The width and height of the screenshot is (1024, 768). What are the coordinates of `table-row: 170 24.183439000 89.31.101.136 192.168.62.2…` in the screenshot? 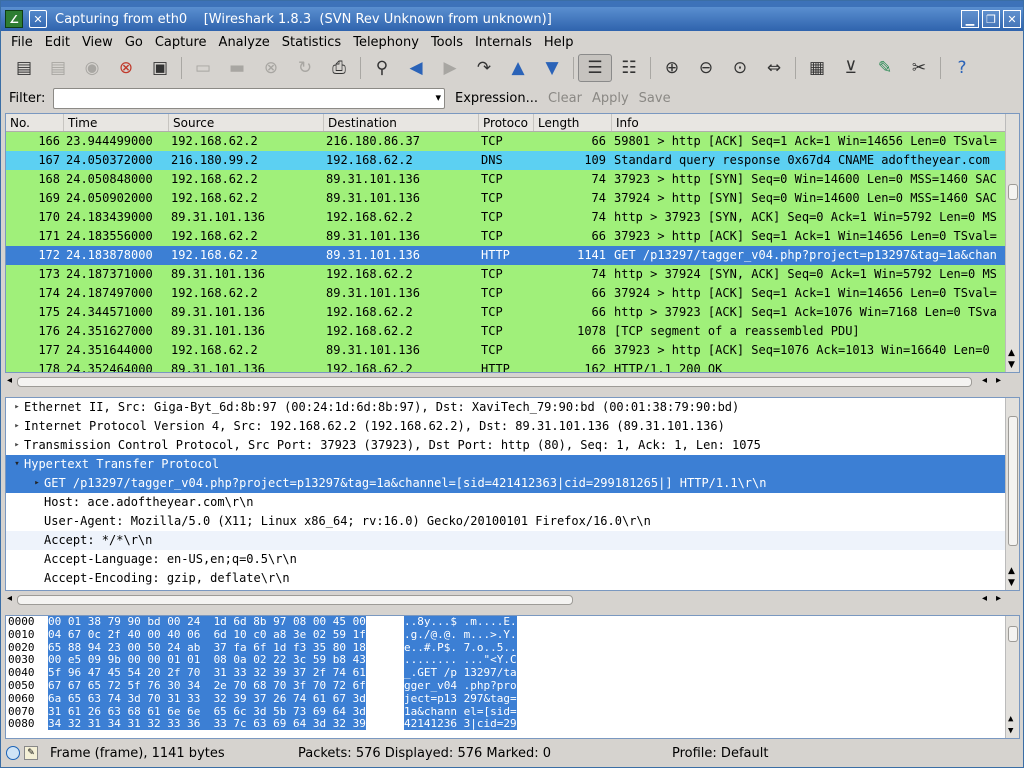 It's located at (512, 217).